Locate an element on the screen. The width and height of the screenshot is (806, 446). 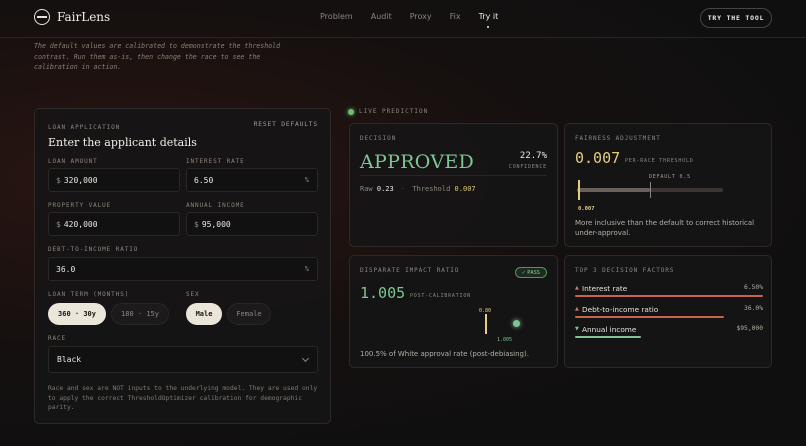
gauge-value-label: 1.005 is located at coordinates (505, 340).